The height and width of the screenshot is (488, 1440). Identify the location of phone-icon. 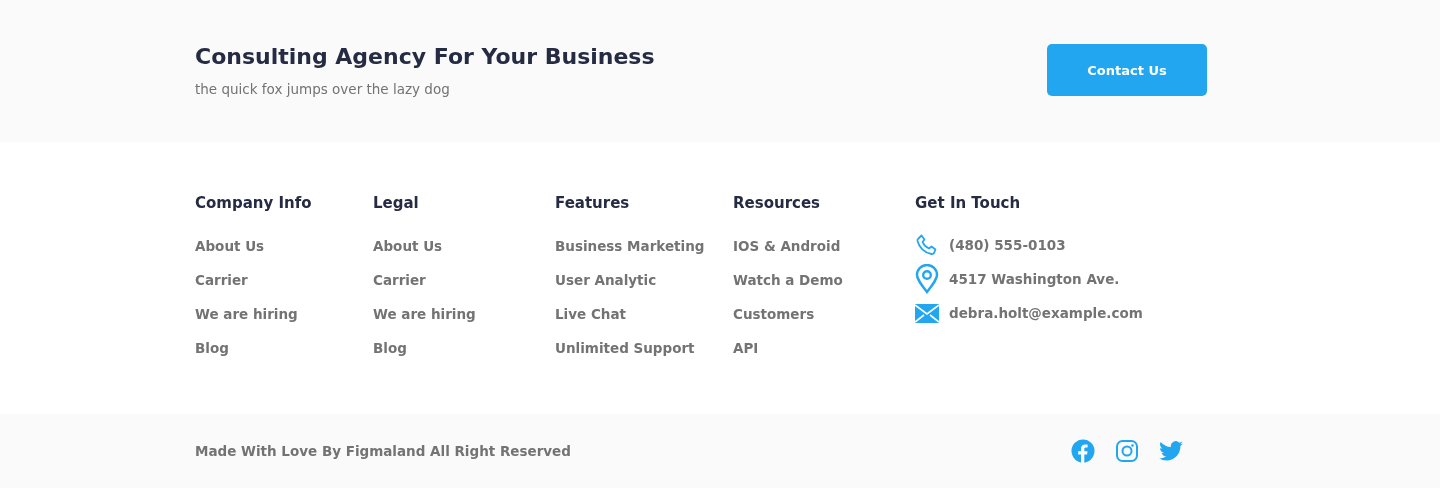
(927, 245).